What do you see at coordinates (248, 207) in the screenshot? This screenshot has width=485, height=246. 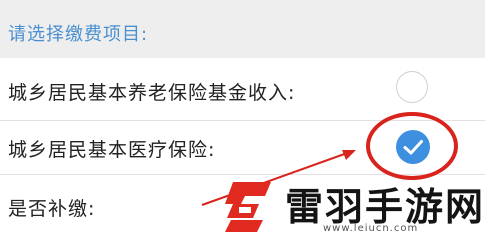 I see `logo-icon` at bounding box center [248, 207].